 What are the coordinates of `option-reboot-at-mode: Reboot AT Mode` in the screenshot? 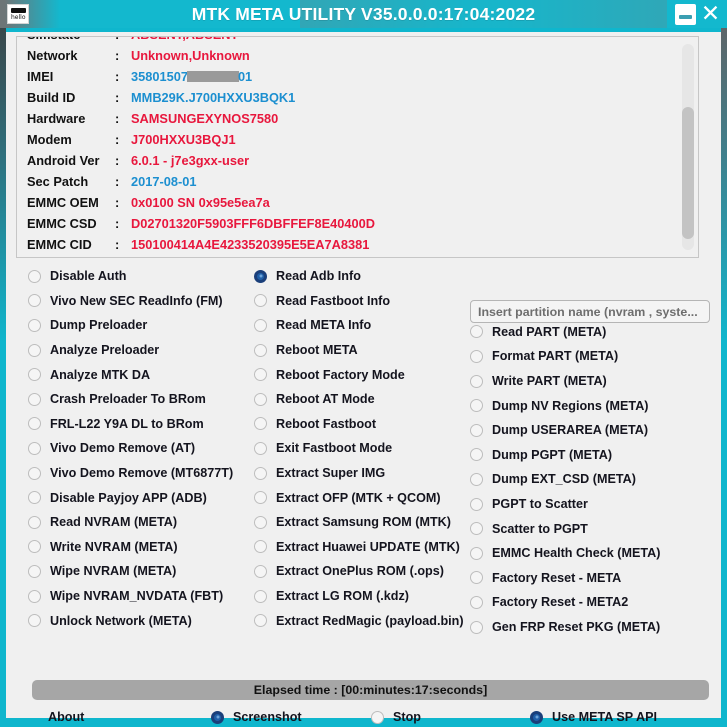 It's located at (361, 399).